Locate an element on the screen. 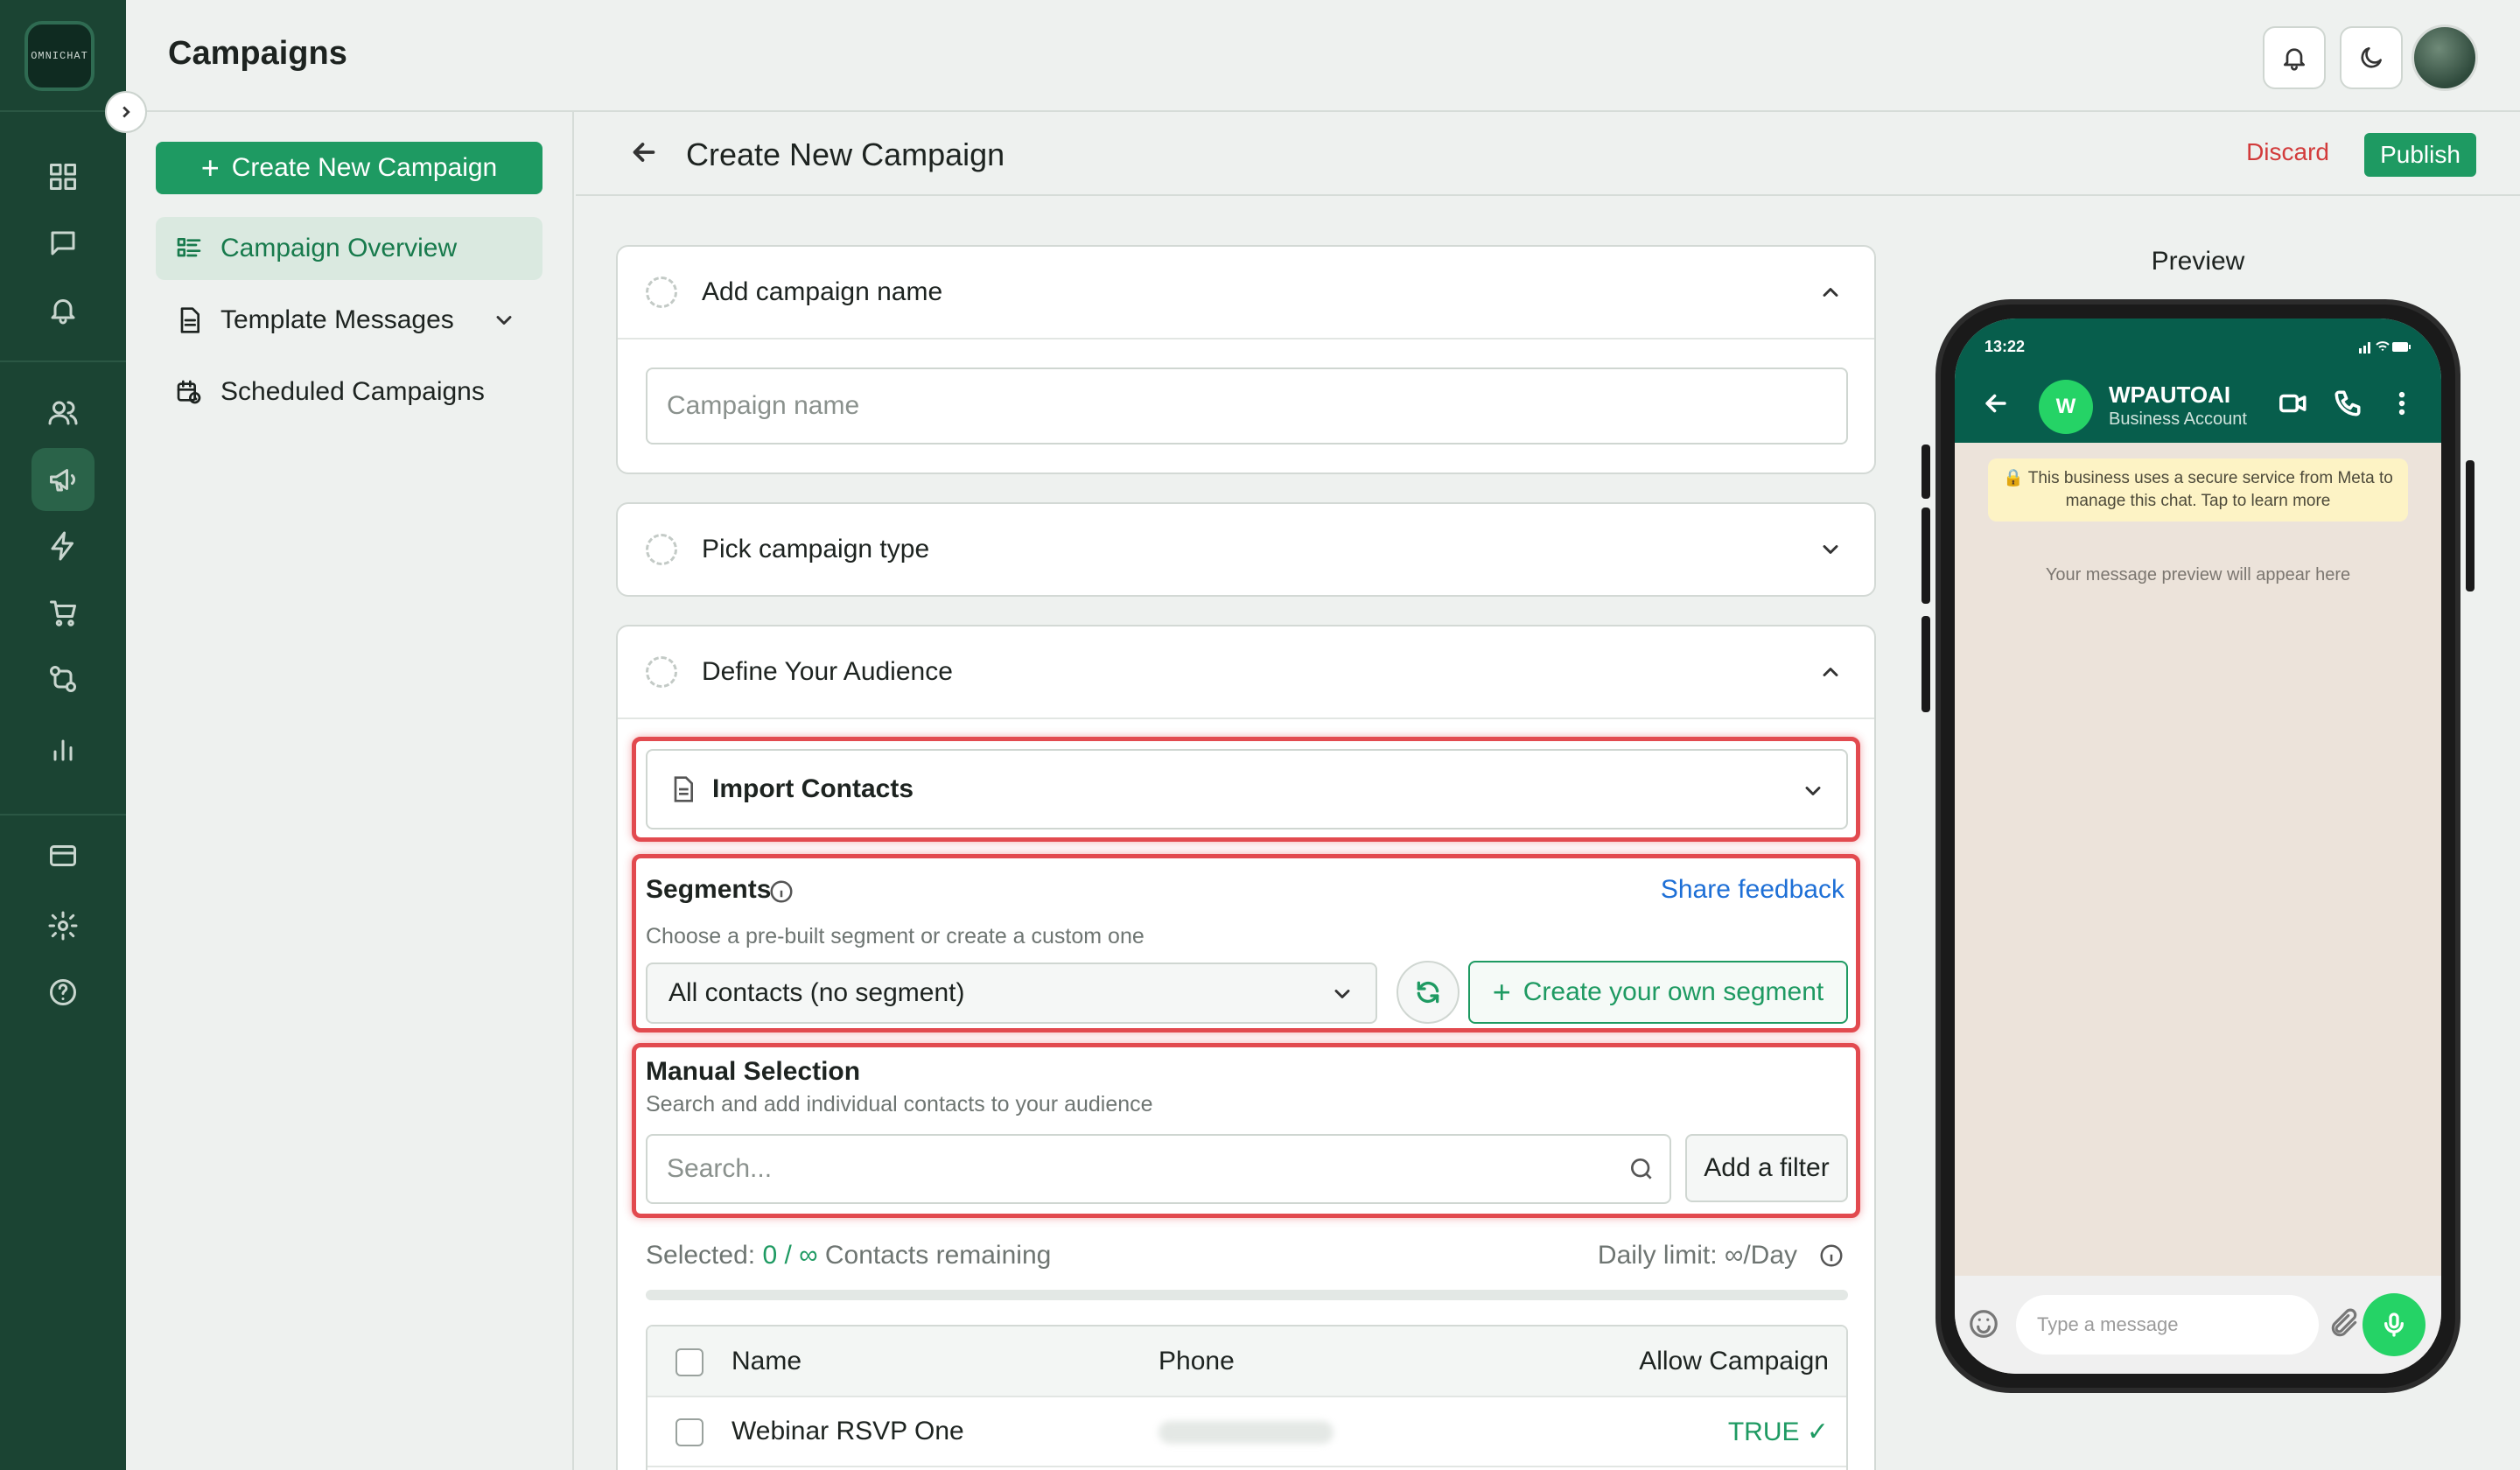 The height and width of the screenshot is (1470, 2520). campaign-name-header: Add campaign name is located at coordinates (1246, 292).